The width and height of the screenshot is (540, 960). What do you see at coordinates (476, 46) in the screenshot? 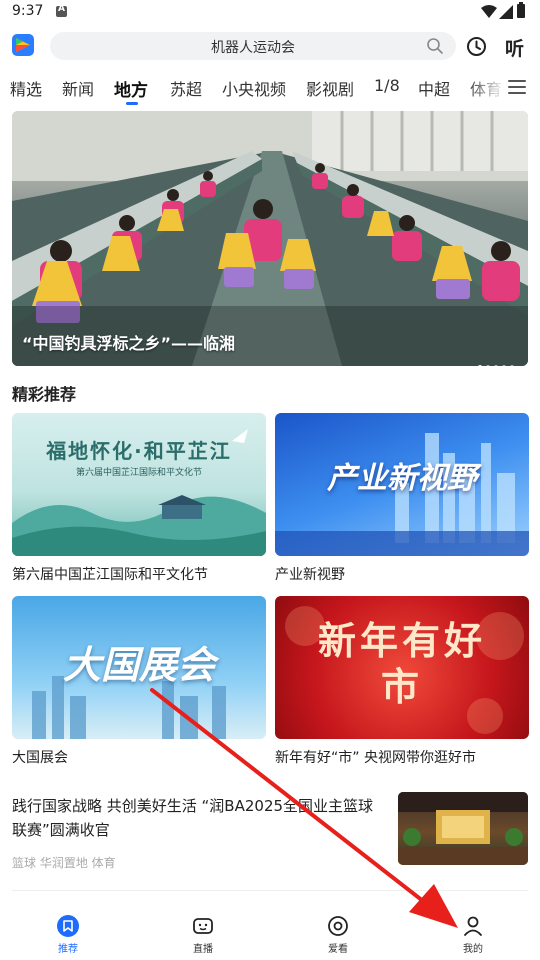
I see `history-icon` at bounding box center [476, 46].